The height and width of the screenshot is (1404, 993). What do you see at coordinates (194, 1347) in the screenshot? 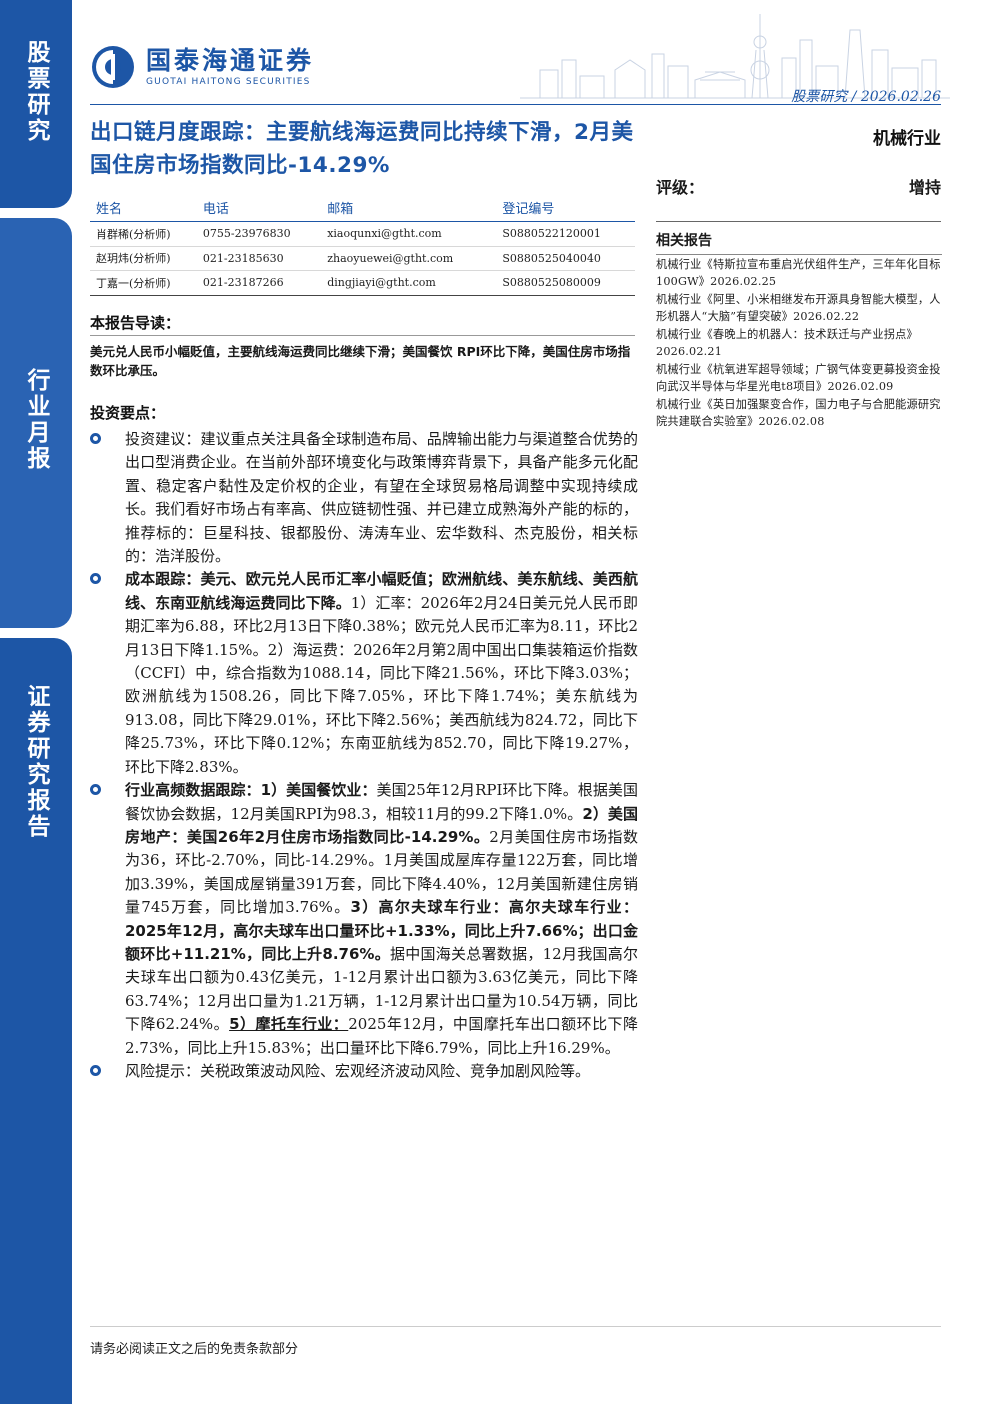
I see `footer-disclaimer: 请务必阅读正文之后的免责条款部分` at bounding box center [194, 1347].